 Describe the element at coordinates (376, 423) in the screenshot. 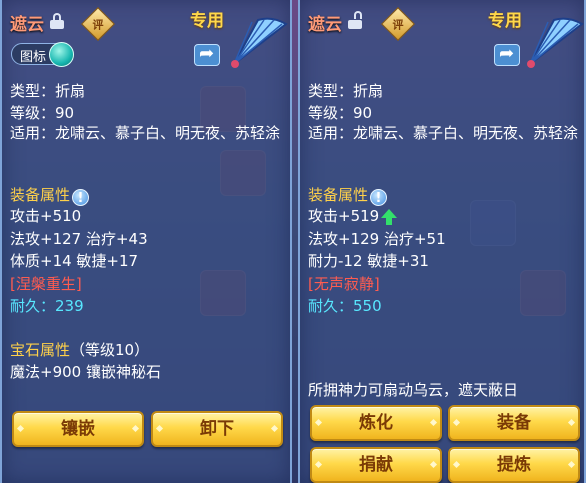

I see `refine-button: 炼化` at that location.